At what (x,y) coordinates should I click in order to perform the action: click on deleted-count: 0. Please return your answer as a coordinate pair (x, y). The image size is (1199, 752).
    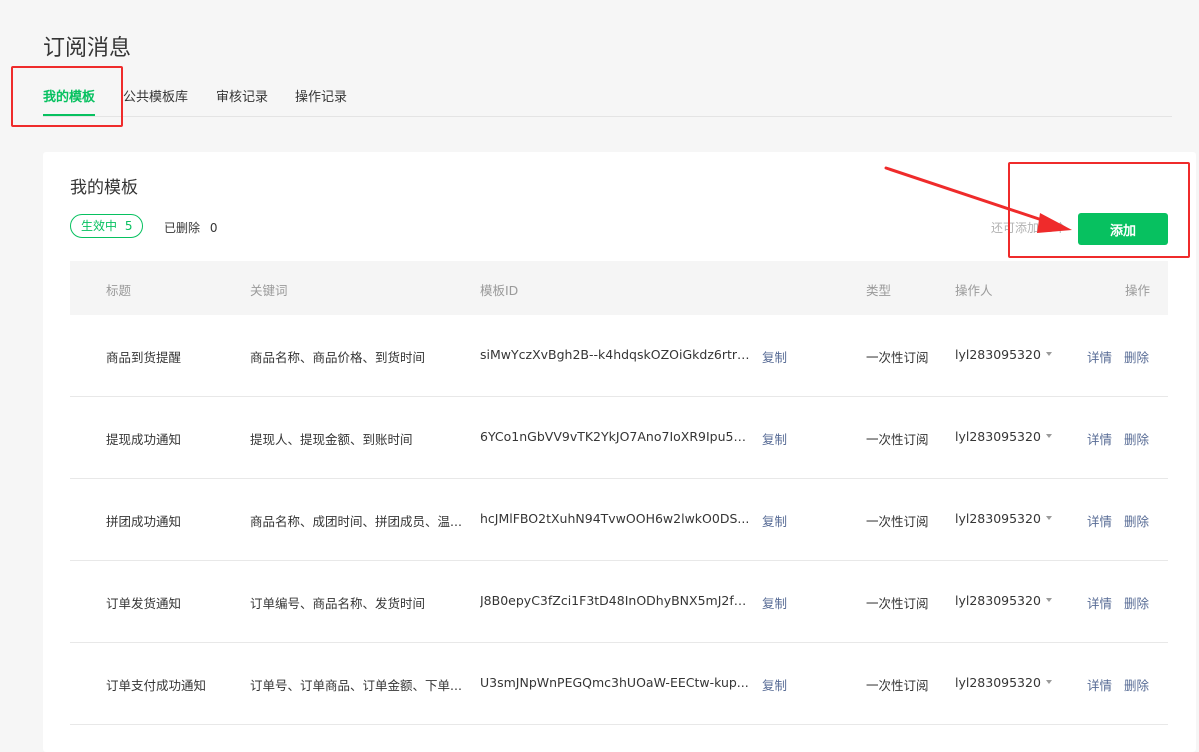
    Looking at the image, I should click on (213, 228).